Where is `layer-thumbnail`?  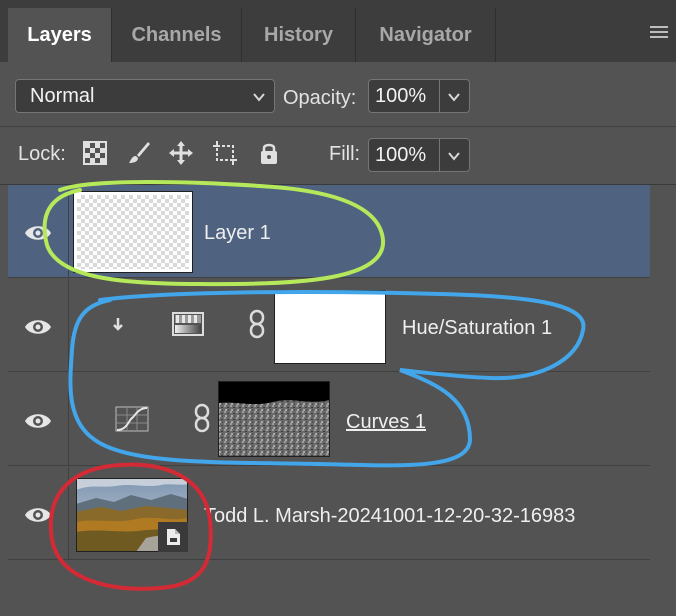
layer-thumbnail is located at coordinates (133, 232).